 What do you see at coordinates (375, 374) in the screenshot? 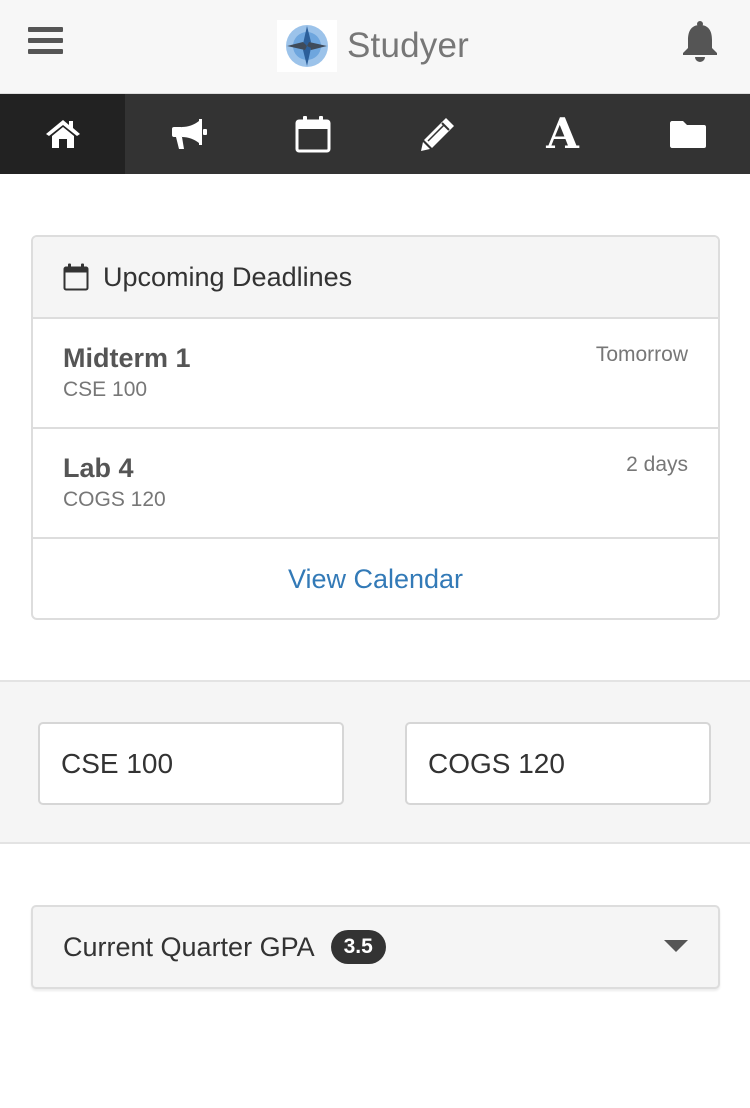
I see `deadline-item: Midterm 1 CSE 100 Tomorrow` at bounding box center [375, 374].